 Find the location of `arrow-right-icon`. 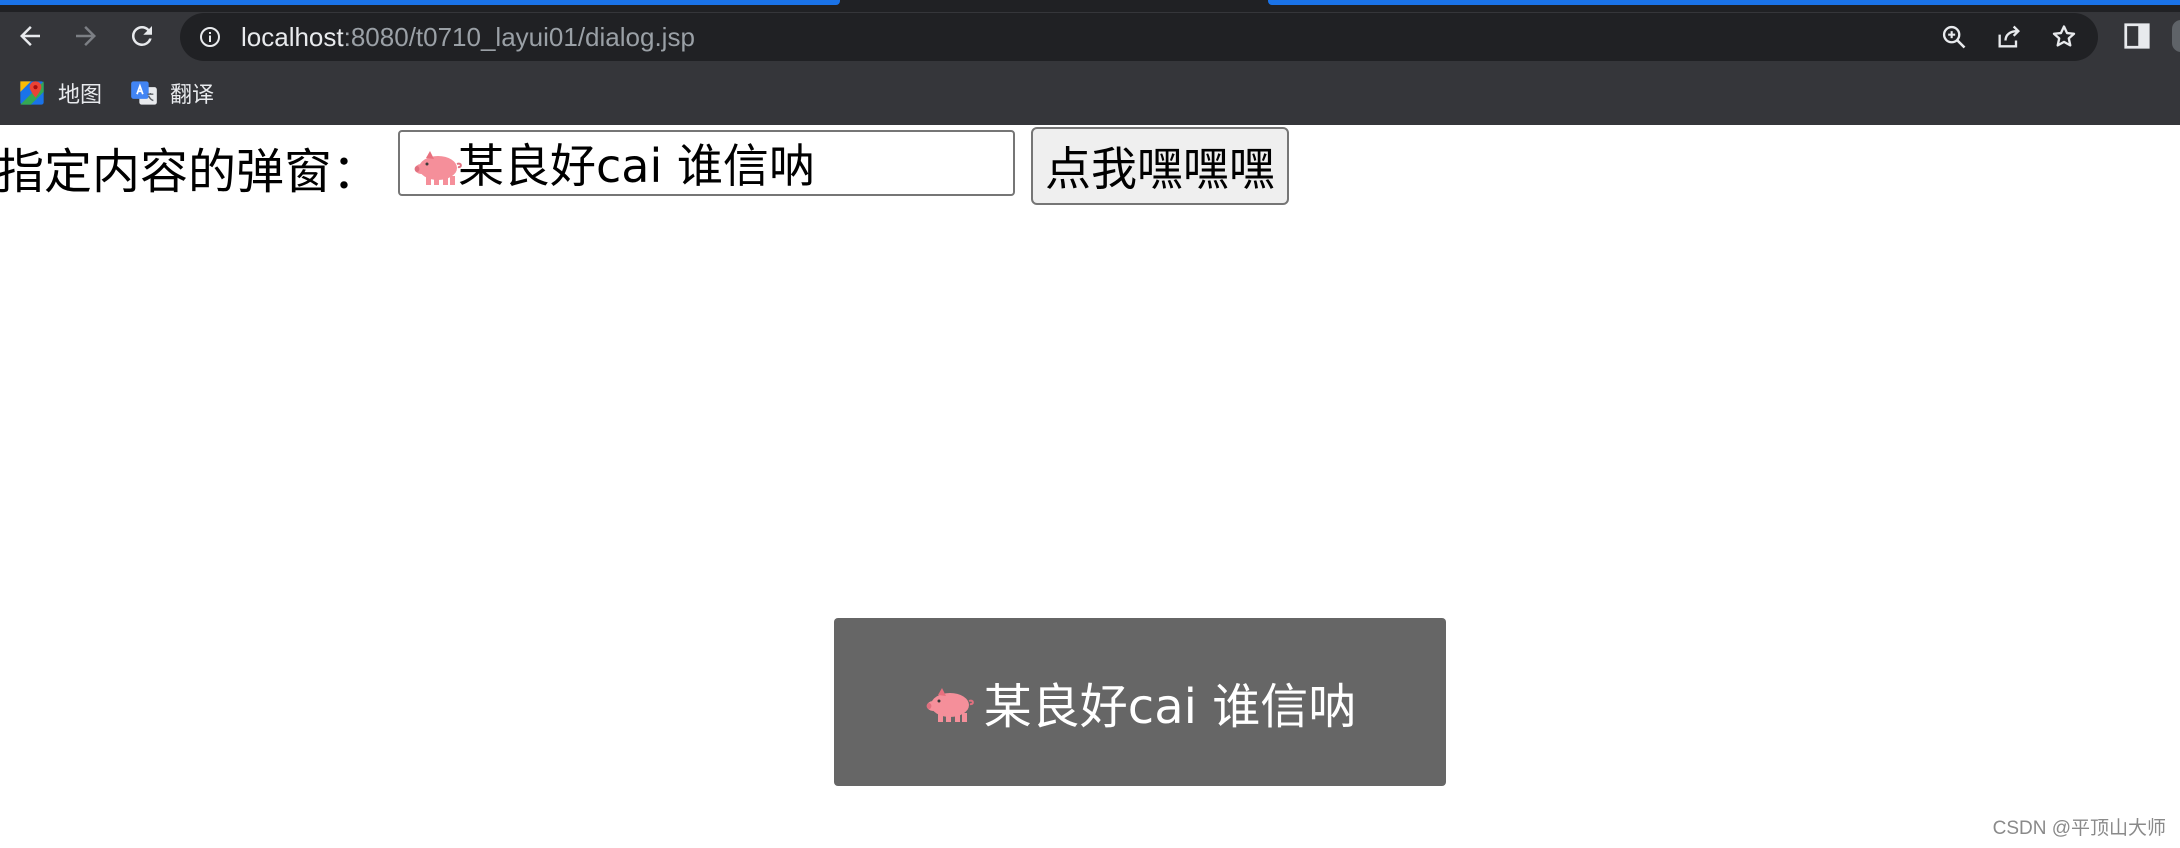

arrow-right-icon is located at coordinates (86, 36).